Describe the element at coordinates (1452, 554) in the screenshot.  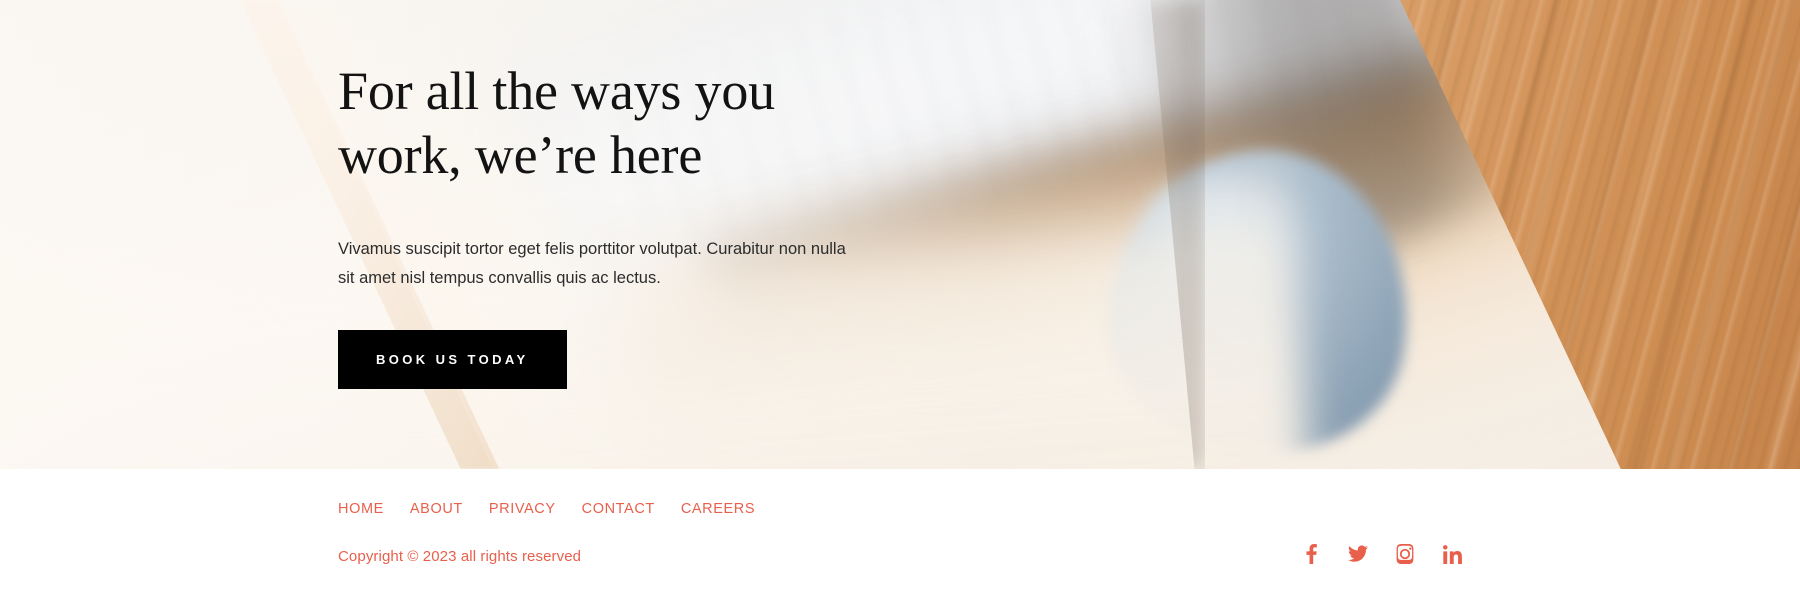
I see `linkedin-icon` at that location.